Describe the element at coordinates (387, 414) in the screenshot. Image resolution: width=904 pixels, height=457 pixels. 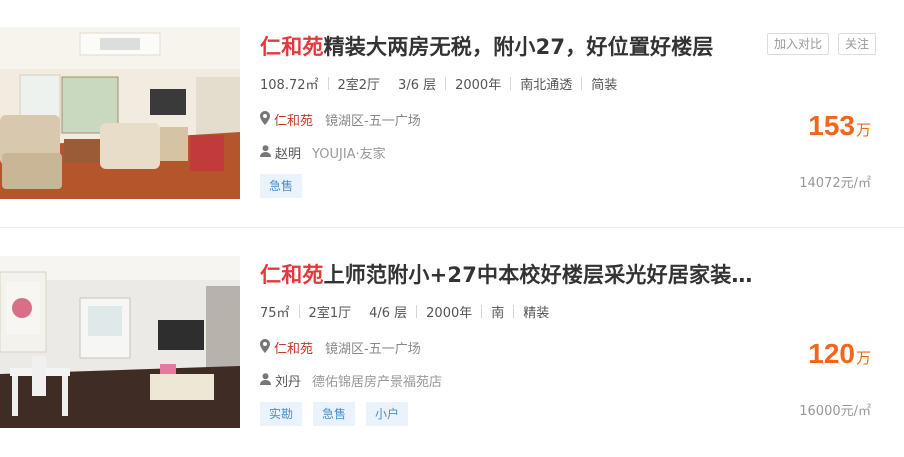
I see `tag-small-unit: 小户` at that location.